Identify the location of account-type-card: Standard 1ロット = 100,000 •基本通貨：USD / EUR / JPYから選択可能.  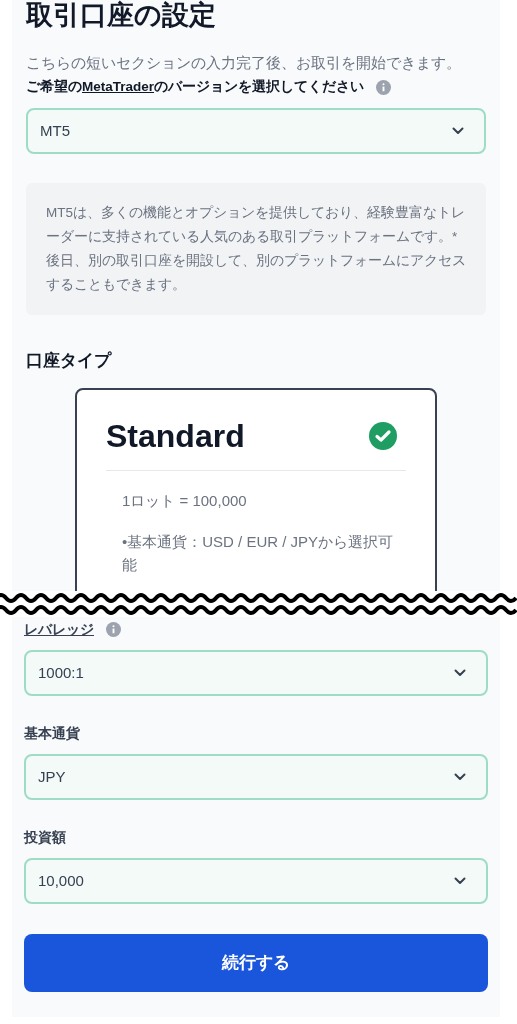
(256, 489).